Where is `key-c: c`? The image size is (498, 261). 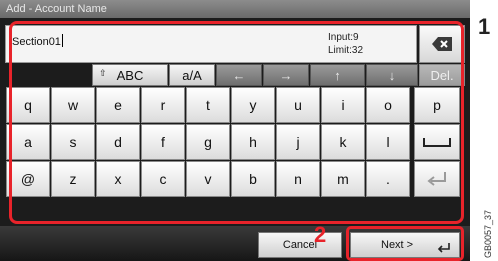 key-c: c is located at coordinates (163, 179).